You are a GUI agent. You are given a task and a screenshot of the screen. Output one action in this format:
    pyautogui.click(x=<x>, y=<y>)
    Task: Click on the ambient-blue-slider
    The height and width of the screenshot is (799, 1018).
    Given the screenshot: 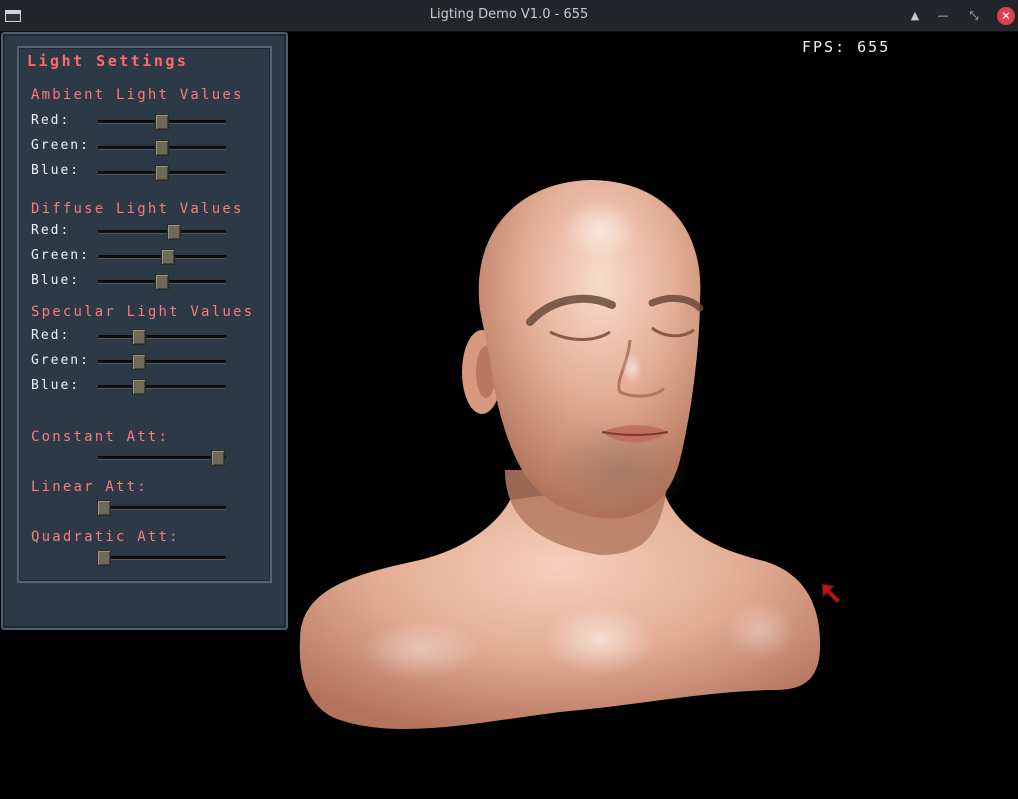 What is the action you would take?
    pyautogui.click(x=162, y=173)
    